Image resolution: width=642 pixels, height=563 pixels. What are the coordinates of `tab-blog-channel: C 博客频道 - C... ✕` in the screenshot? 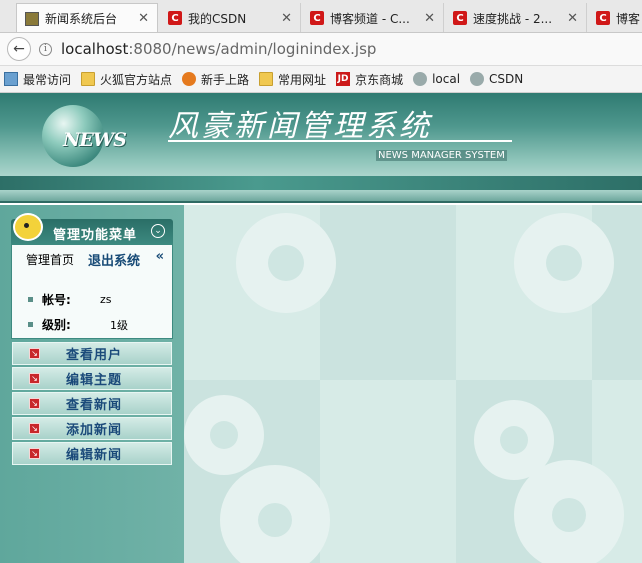 It's located at (373, 17).